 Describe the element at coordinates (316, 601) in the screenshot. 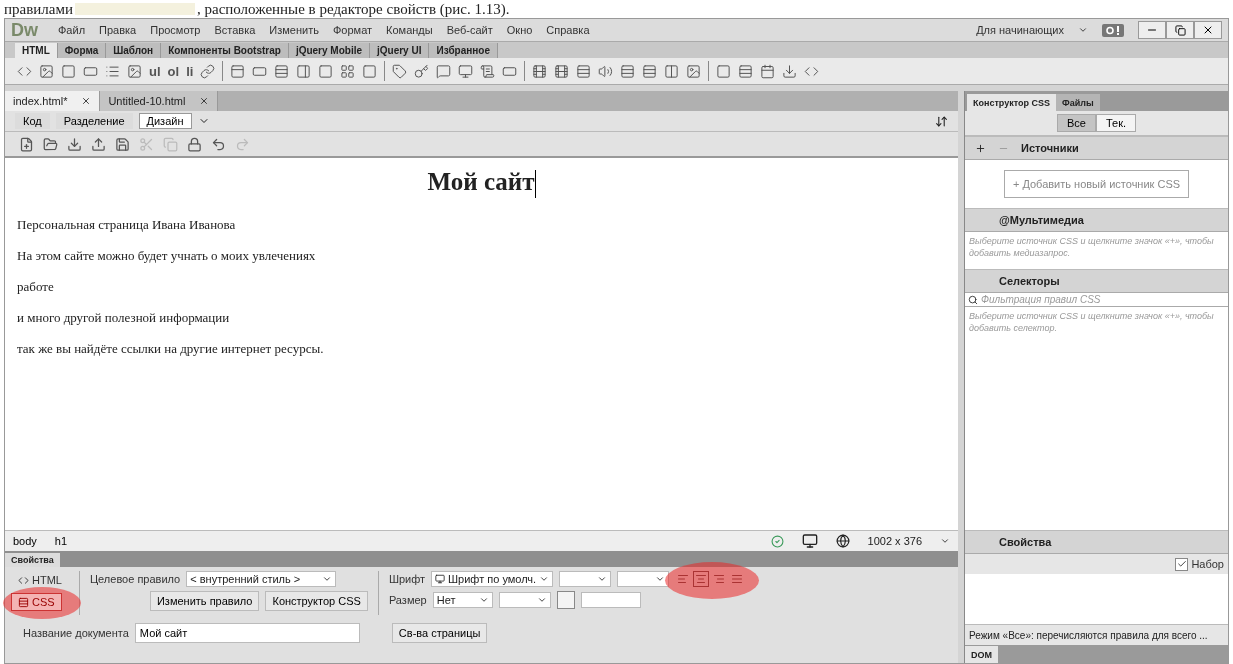

I see `css-designer-button: Конструктор CSS` at that location.